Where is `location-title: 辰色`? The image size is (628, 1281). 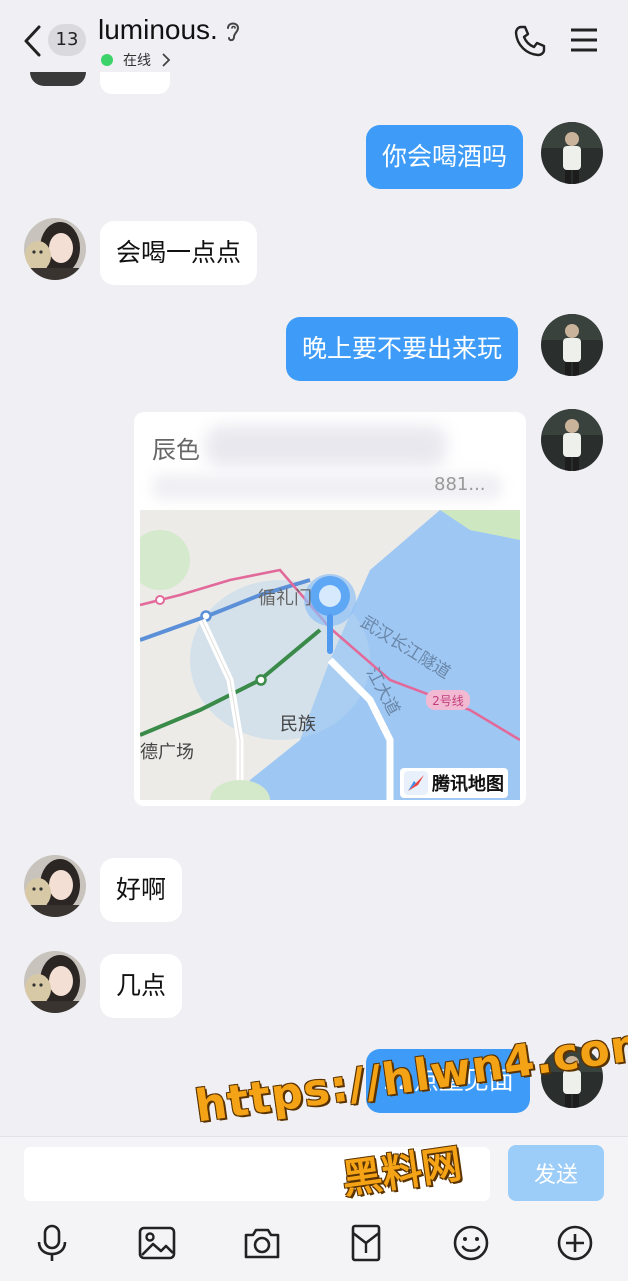
location-title: 辰色 is located at coordinates (176, 450).